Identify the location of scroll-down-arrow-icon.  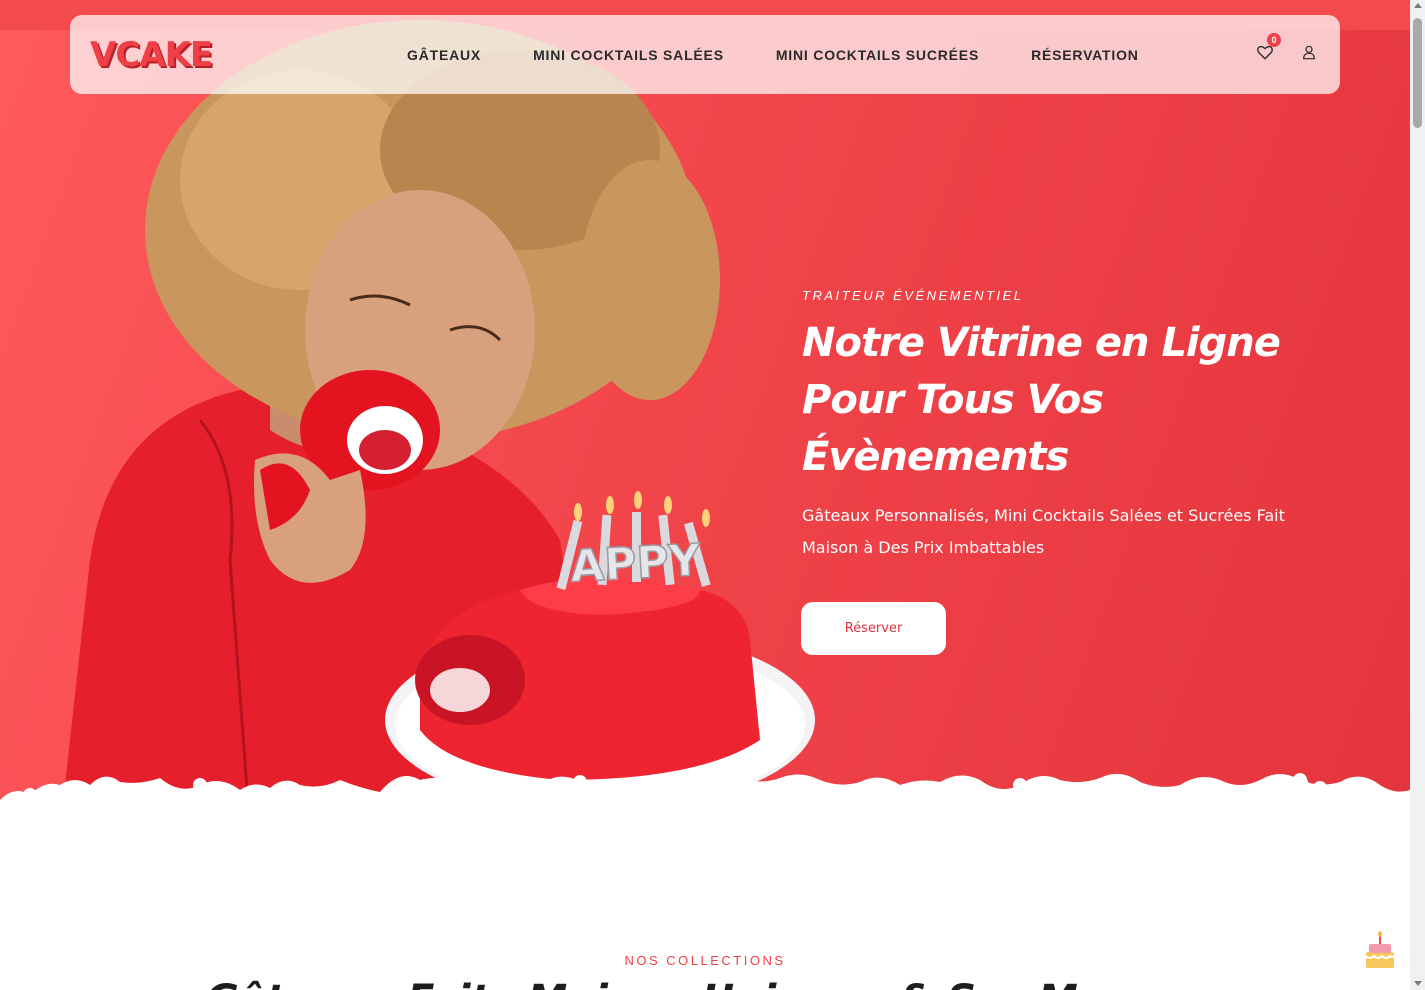
(1418, 983).